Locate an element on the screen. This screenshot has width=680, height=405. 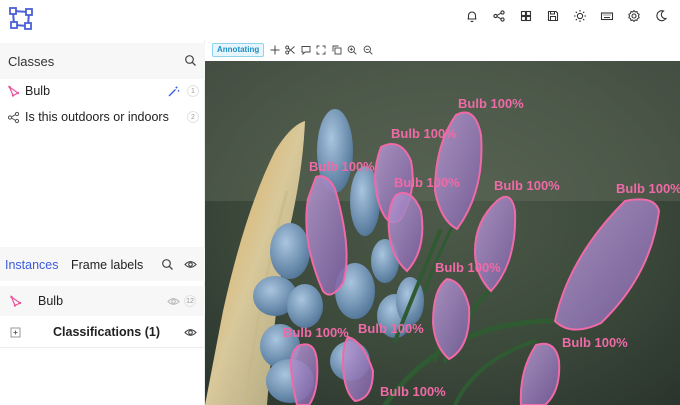
grid-icon is located at coordinates (525, 16).